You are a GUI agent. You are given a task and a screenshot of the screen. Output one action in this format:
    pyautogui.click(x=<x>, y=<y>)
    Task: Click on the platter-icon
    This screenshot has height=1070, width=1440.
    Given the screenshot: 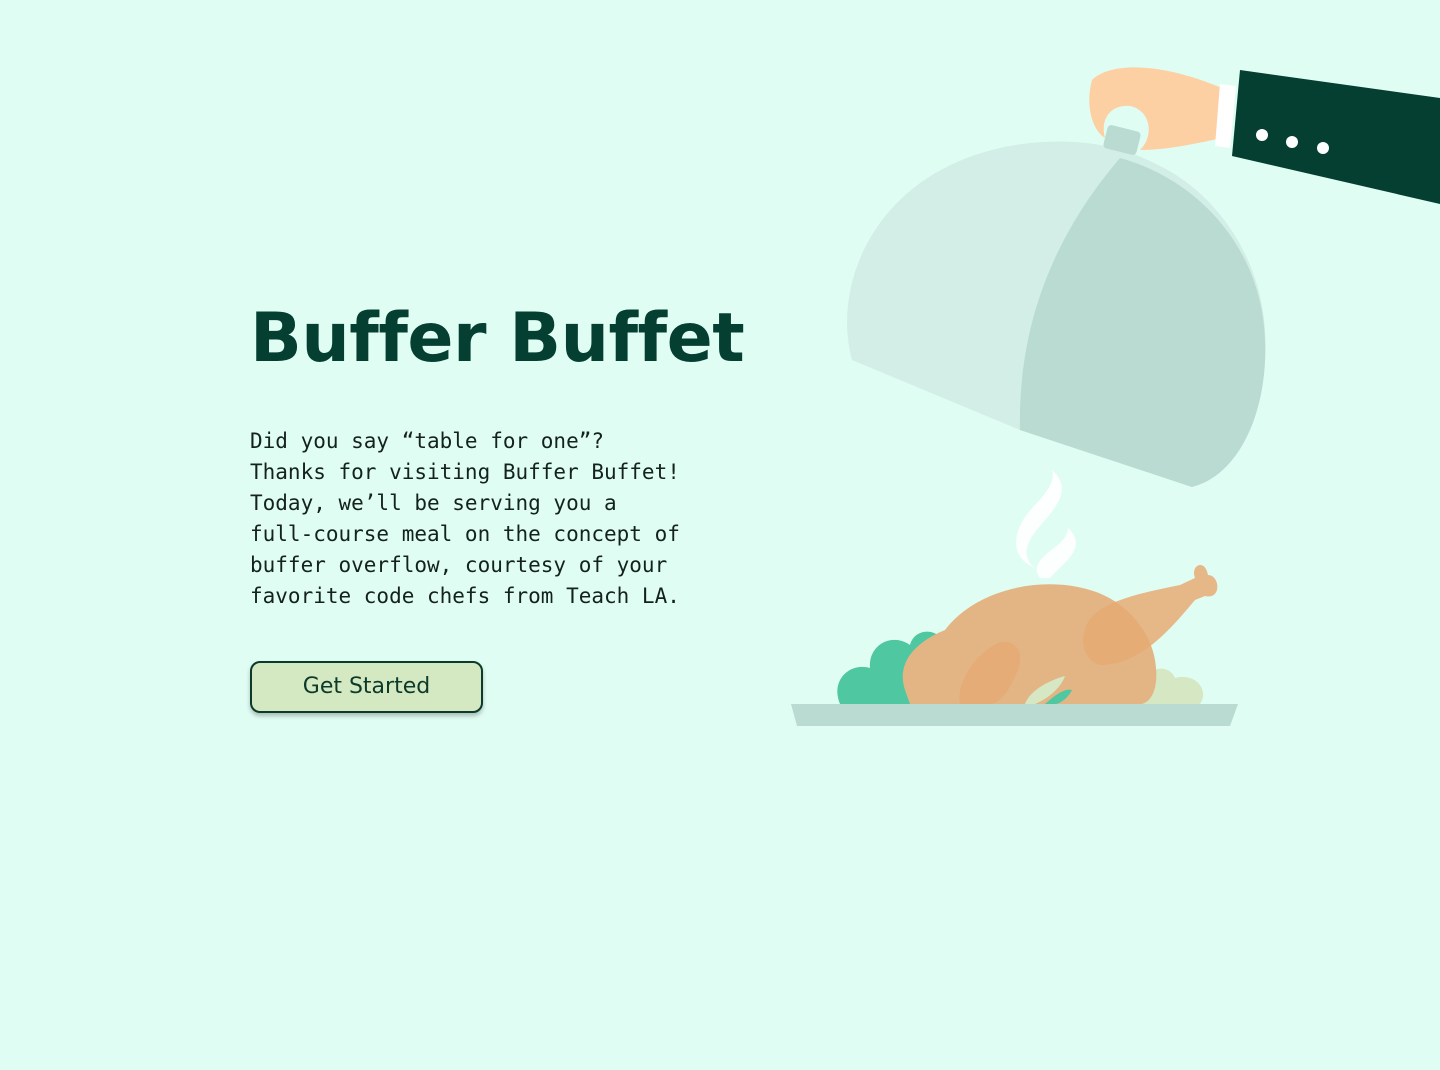 What is the action you would take?
    pyautogui.click(x=1014, y=715)
    